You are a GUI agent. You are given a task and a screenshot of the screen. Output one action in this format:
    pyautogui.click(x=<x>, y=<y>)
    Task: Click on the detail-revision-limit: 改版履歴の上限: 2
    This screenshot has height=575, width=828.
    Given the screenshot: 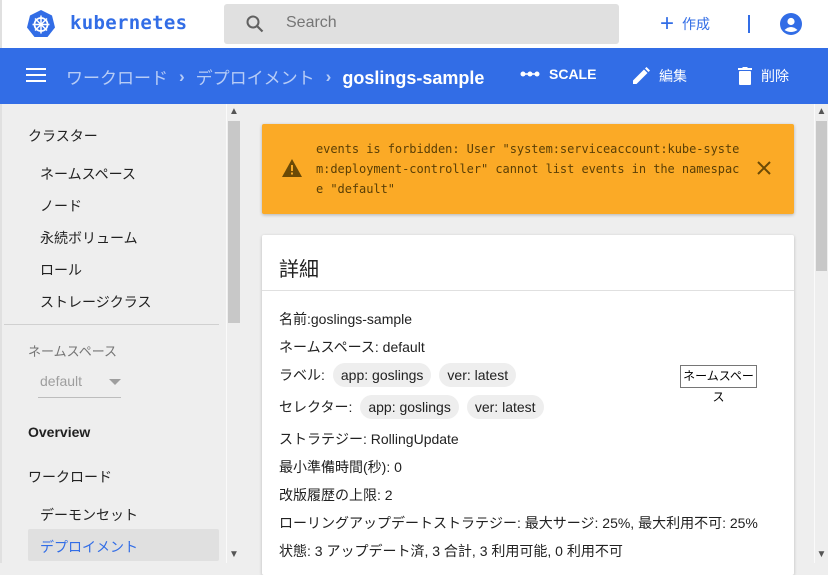 What is the action you would take?
    pyautogui.click(x=336, y=495)
    